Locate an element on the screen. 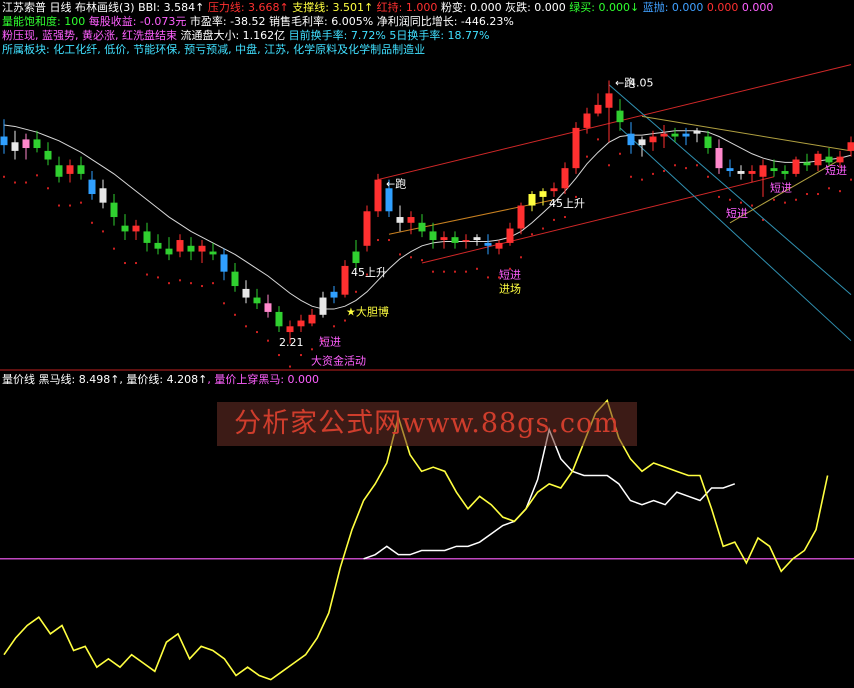  header-item: 绿买: 0.000↓ is located at coordinates (602, 7).